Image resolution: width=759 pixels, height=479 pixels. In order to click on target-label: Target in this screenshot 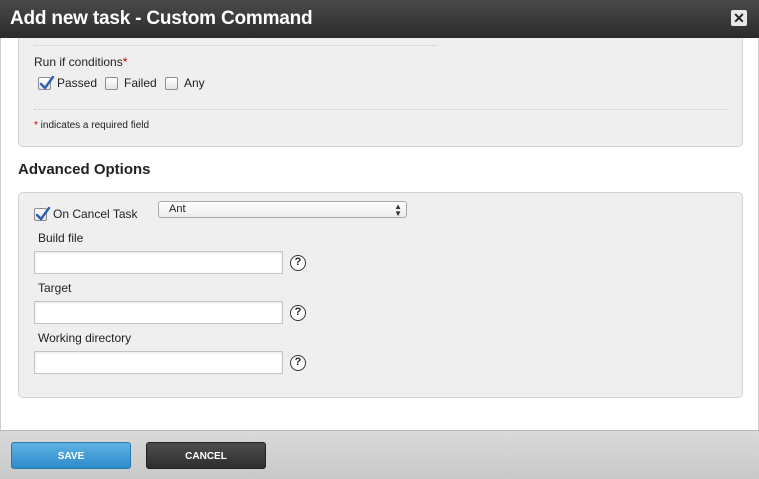, I will do `click(55, 288)`.